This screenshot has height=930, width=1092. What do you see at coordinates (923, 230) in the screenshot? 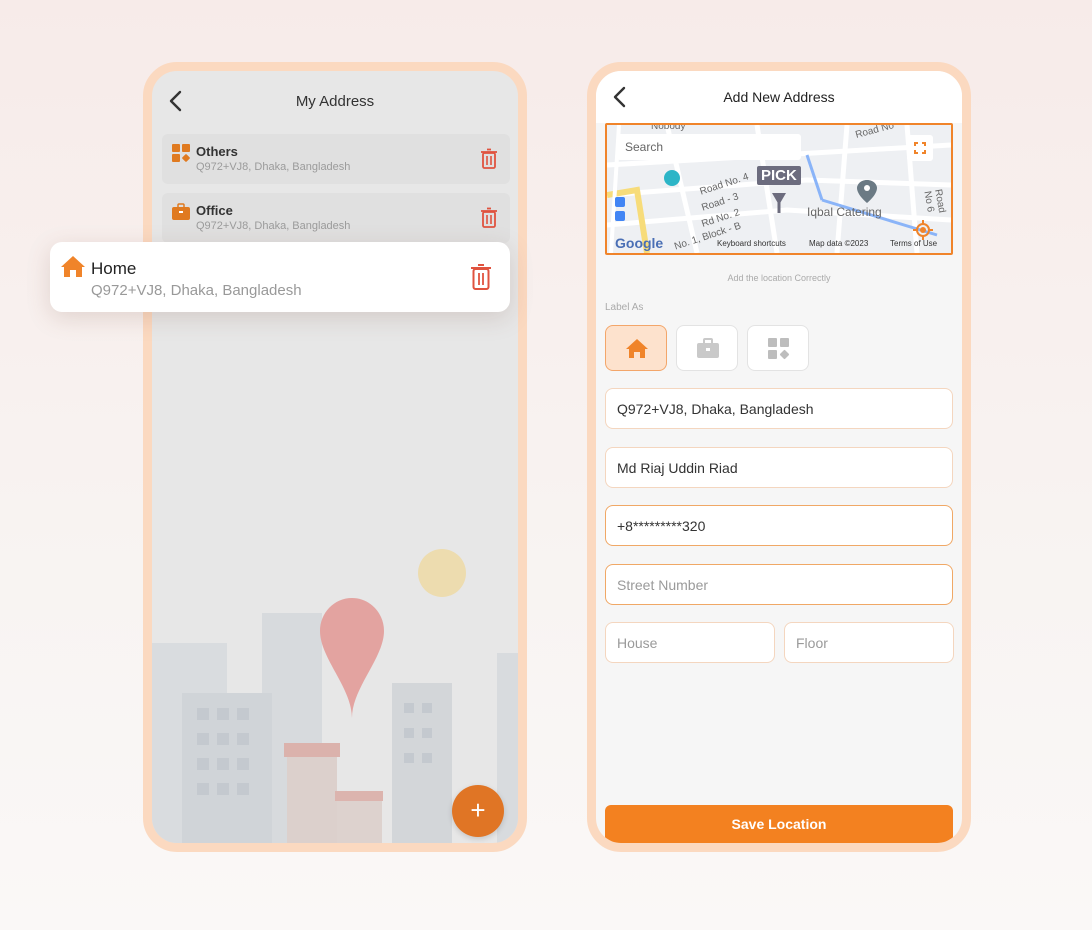
I see `my-location-icon` at bounding box center [923, 230].